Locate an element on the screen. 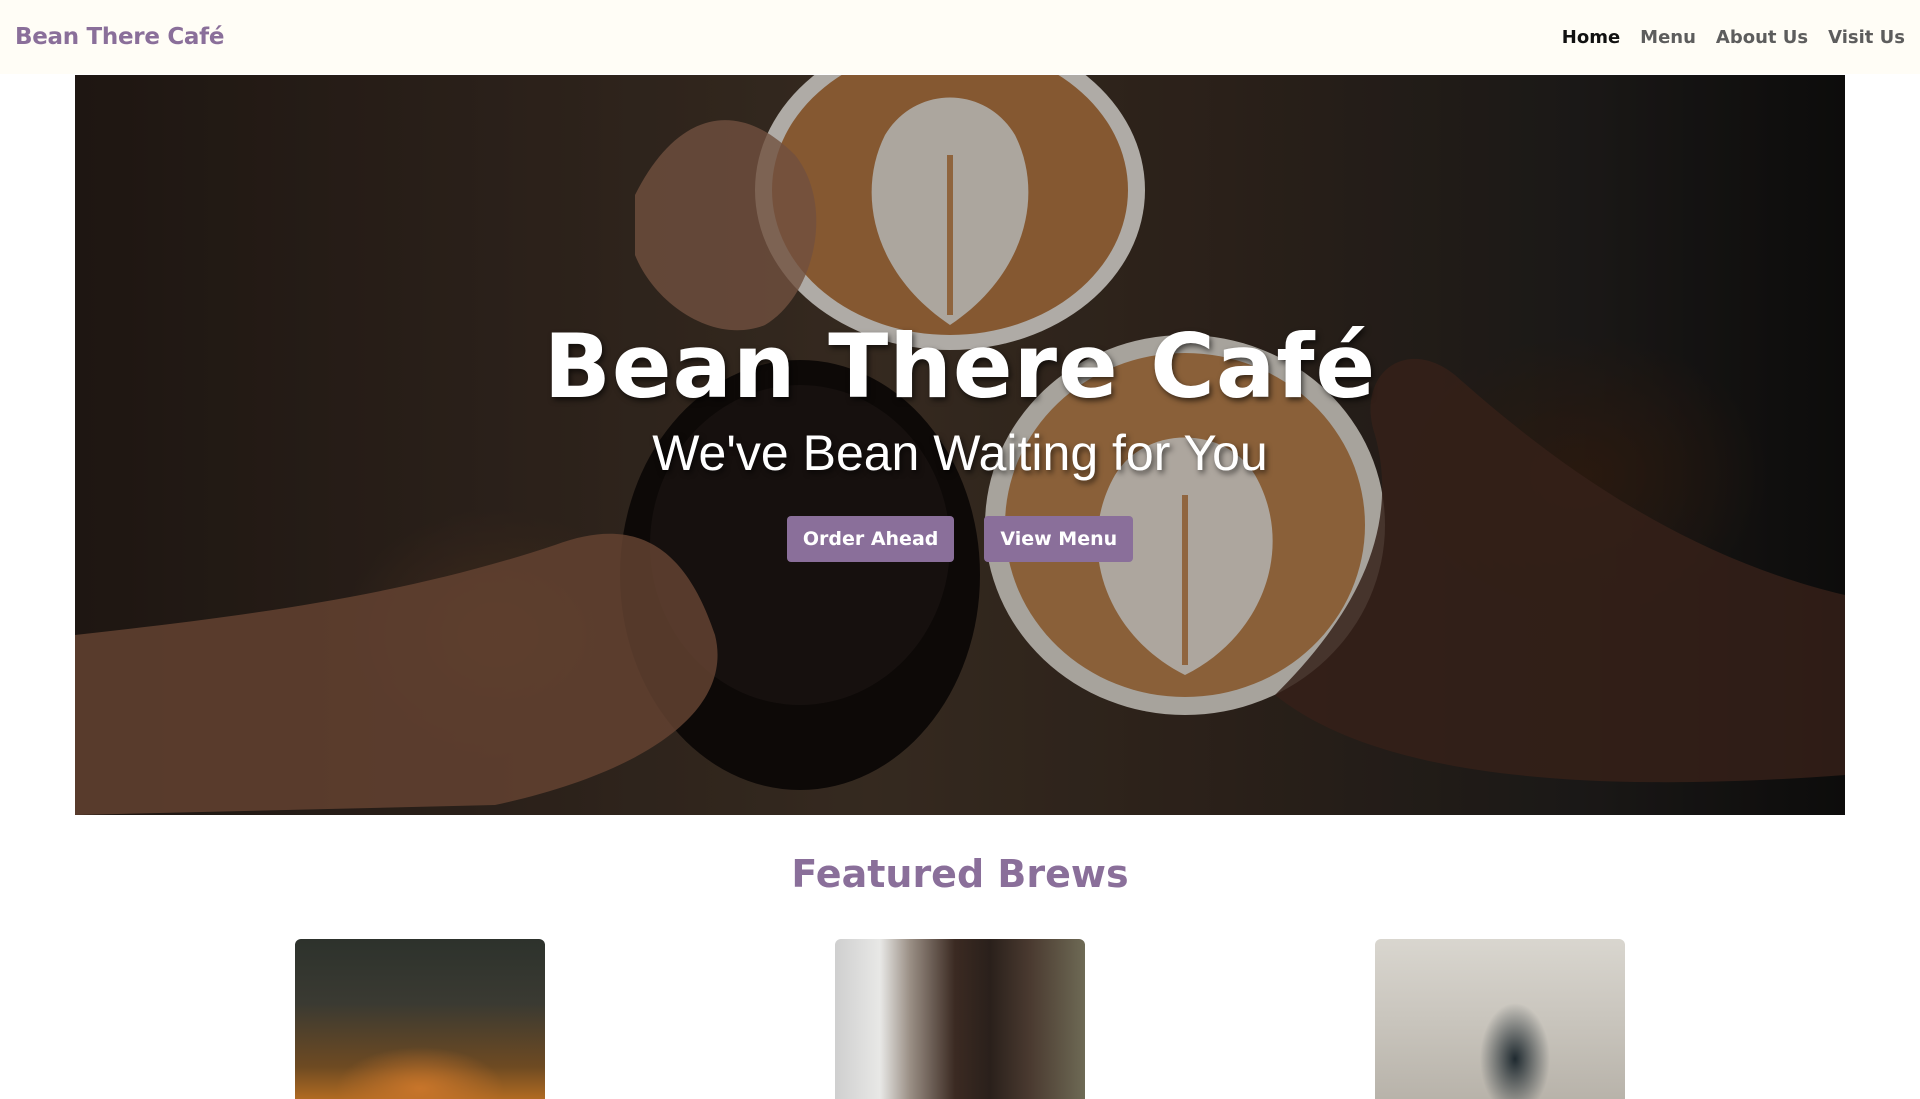 The image size is (1920, 1099). brand-logo-link: Bean There Café is located at coordinates (119, 37).